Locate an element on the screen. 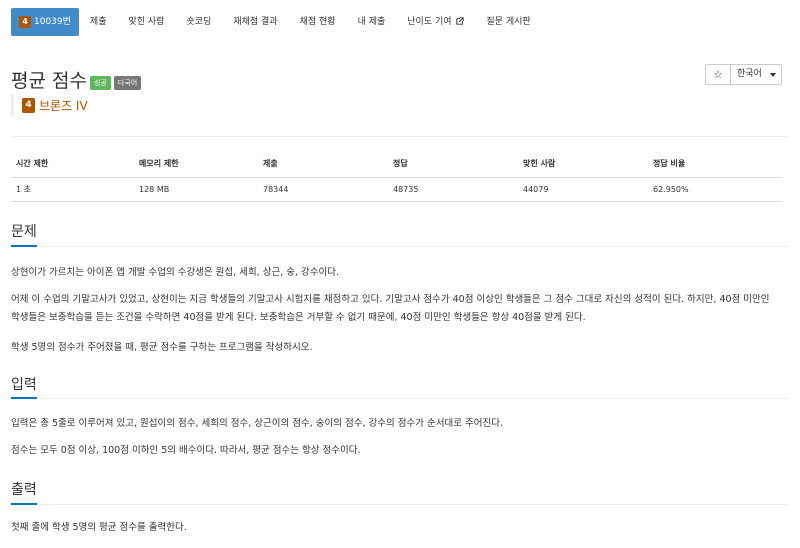 This screenshot has width=800, height=548. cell-time-limit: 1 초 is located at coordinates (72, 189).